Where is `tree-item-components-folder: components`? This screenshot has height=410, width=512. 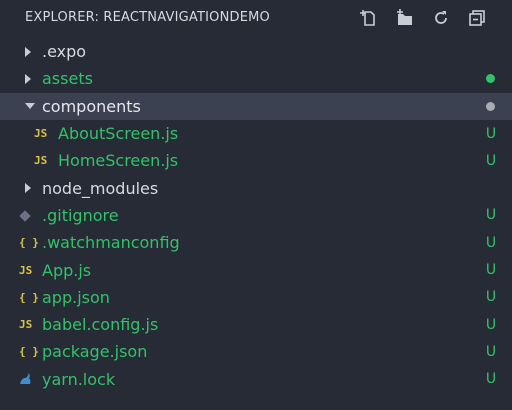
tree-item-components-folder: components is located at coordinates (256, 106).